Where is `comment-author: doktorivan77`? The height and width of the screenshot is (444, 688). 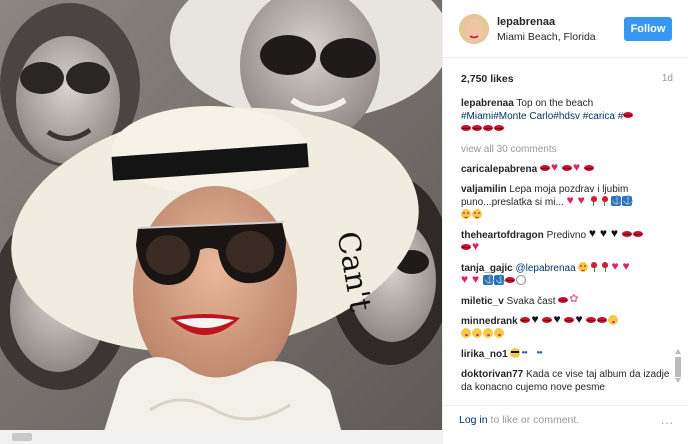
comment-author: doktorivan77 is located at coordinates (492, 374).